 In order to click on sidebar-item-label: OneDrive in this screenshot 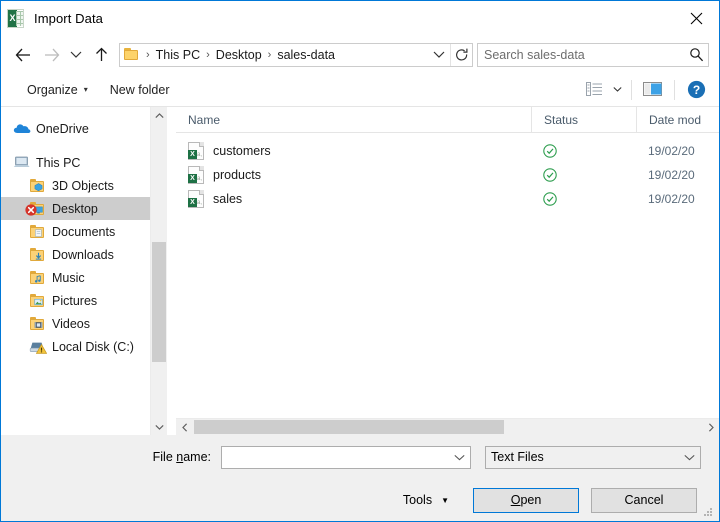, I will do `click(62, 128)`.